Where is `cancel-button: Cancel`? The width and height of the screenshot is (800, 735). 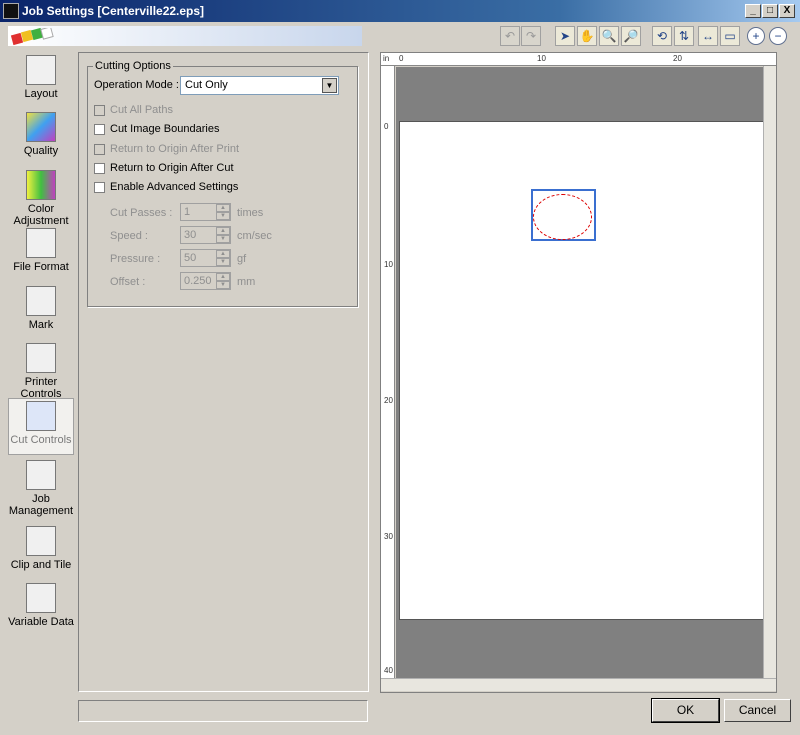 cancel-button: Cancel is located at coordinates (757, 710).